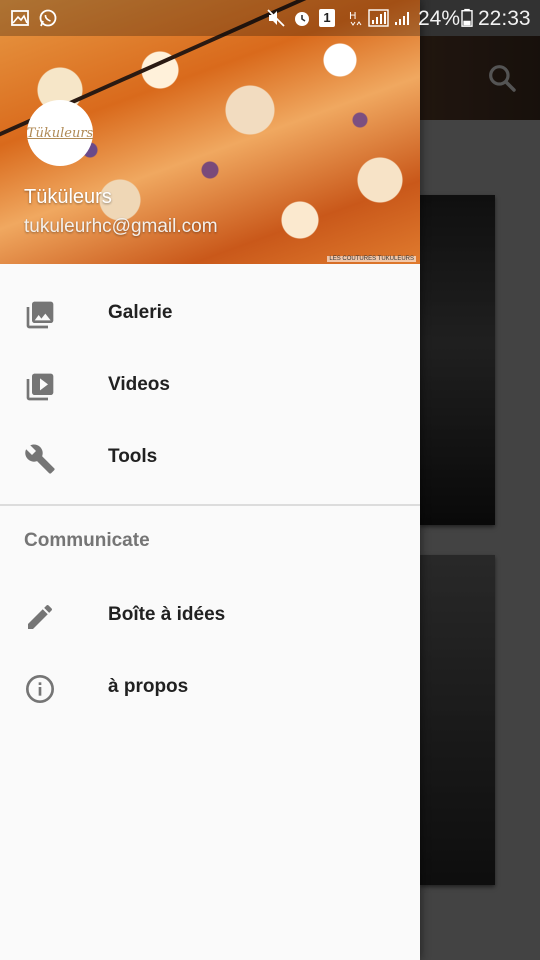 Image resolution: width=540 pixels, height=960 pixels. What do you see at coordinates (40, 616) in the screenshot?
I see `pencil-icon` at bounding box center [40, 616].